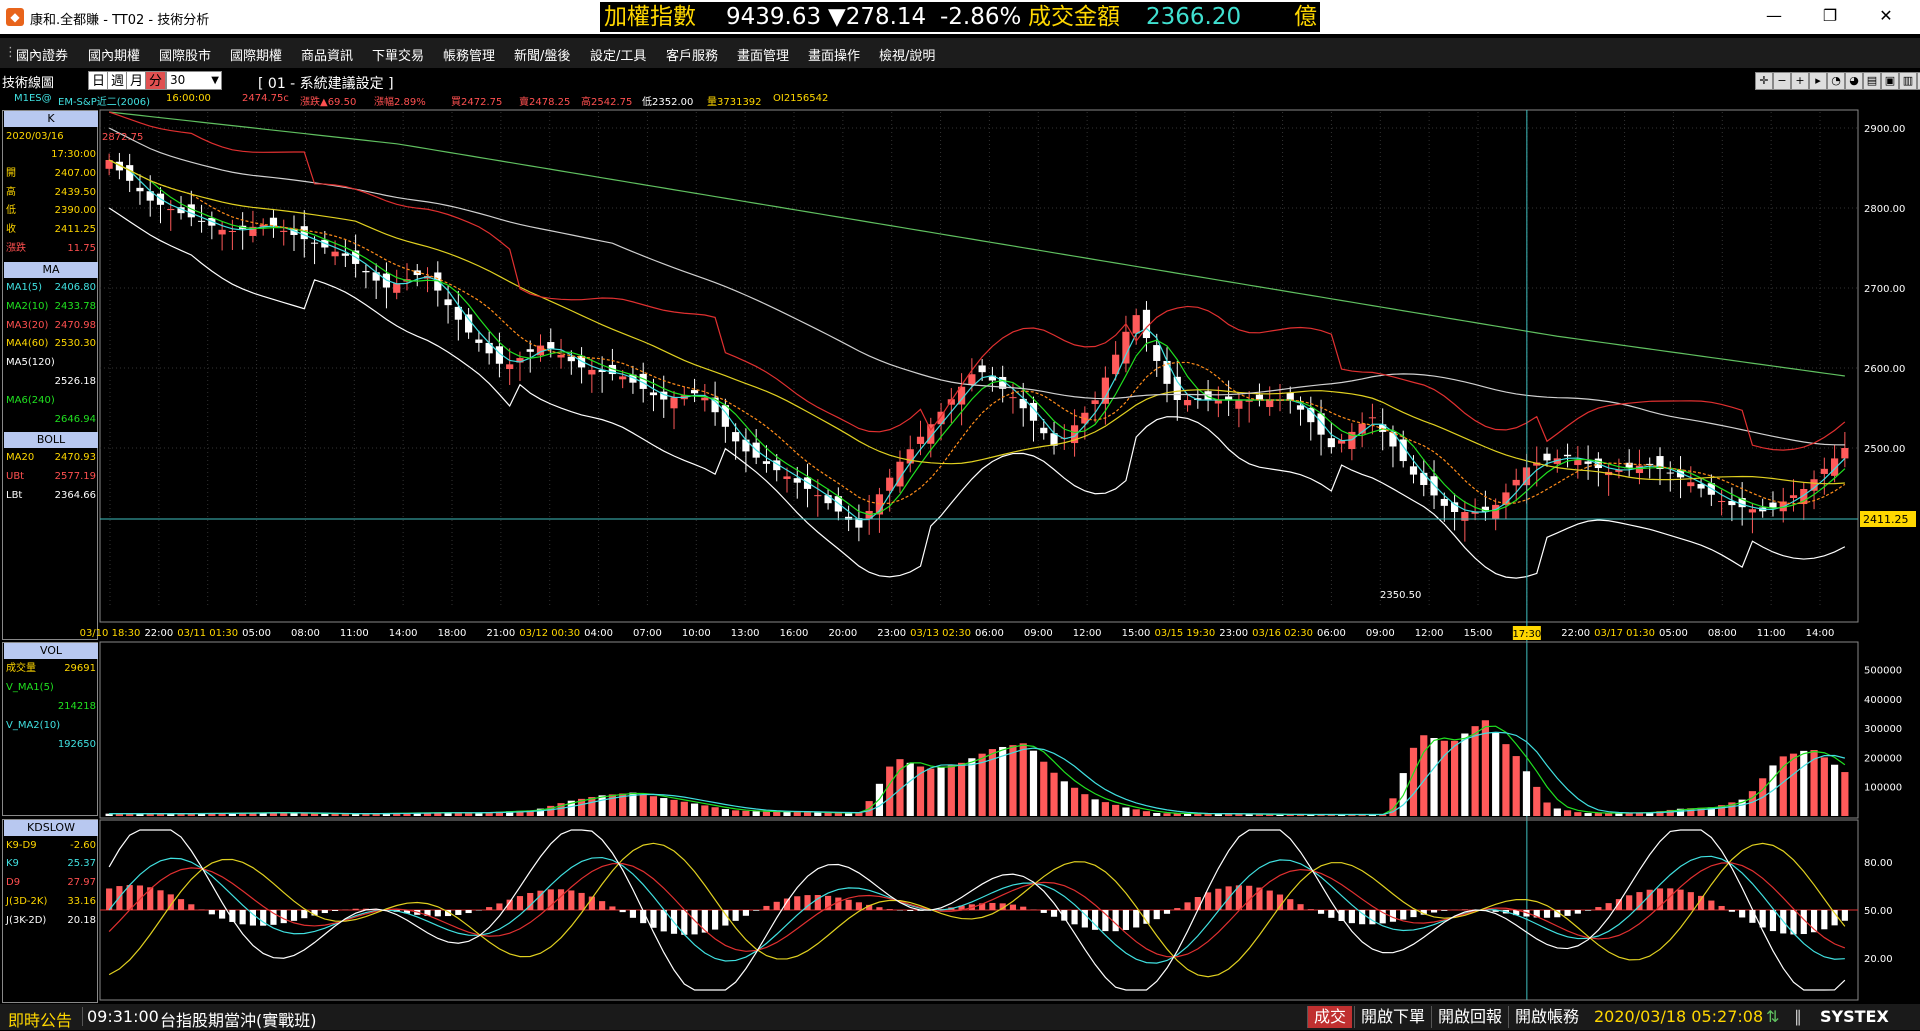 The image size is (1920, 1031). Describe the element at coordinates (989, 633) in the screenshot. I see `x-tick-label: 06:00` at that location.